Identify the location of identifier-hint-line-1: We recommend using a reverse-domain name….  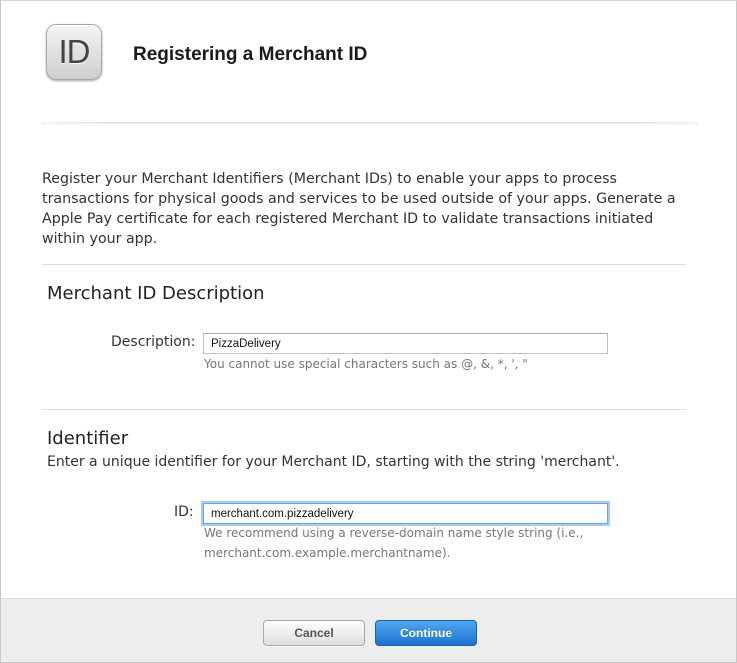
(394, 533).